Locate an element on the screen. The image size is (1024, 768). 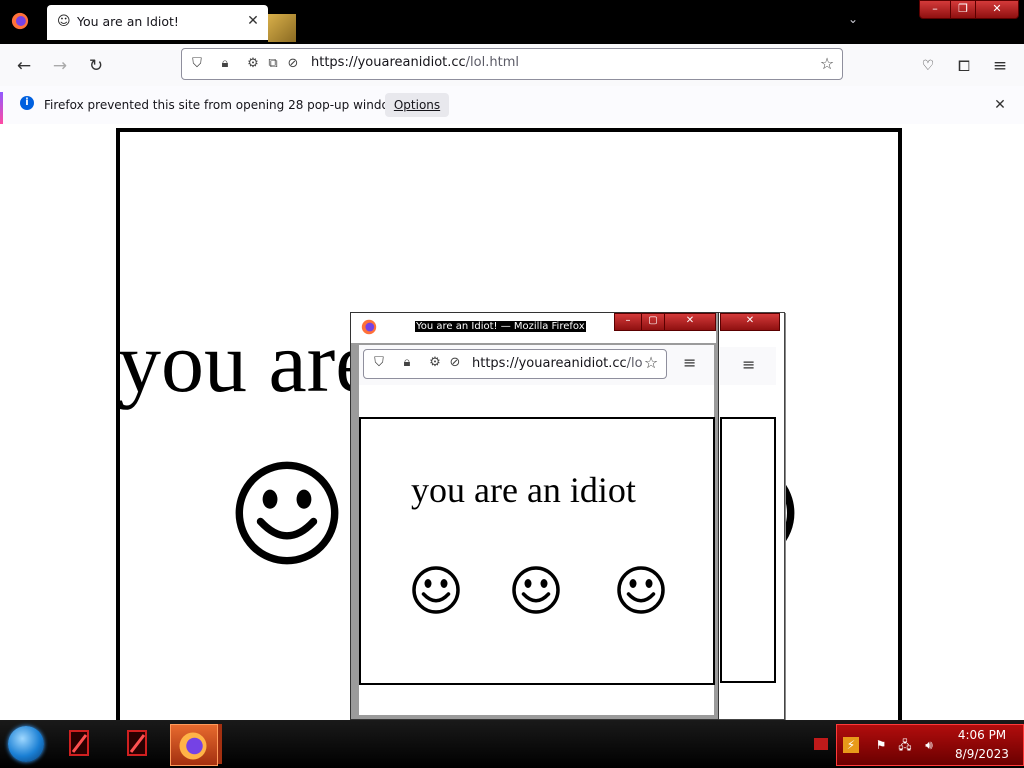
popup-maximize-button: ▢ is located at coordinates (653, 322).